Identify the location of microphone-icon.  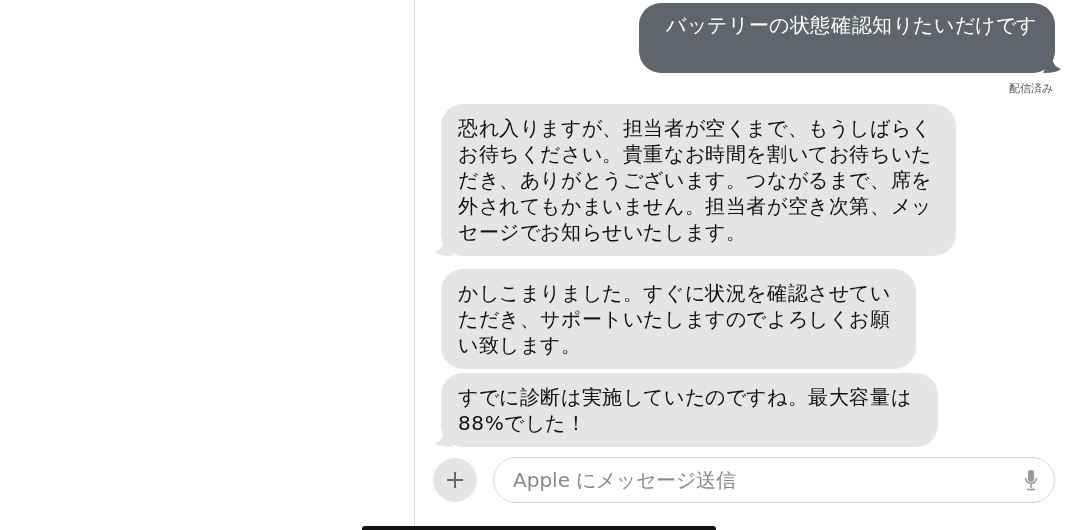
(1031, 480).